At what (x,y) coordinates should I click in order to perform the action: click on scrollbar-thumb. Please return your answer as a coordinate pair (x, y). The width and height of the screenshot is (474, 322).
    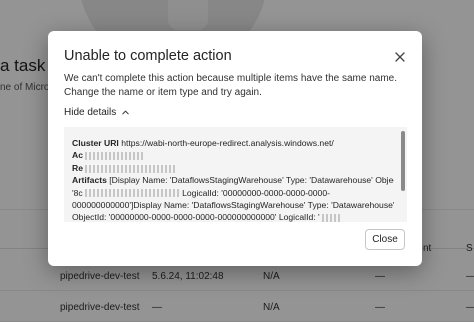
    Looking at the image, I should click on (403, 161).